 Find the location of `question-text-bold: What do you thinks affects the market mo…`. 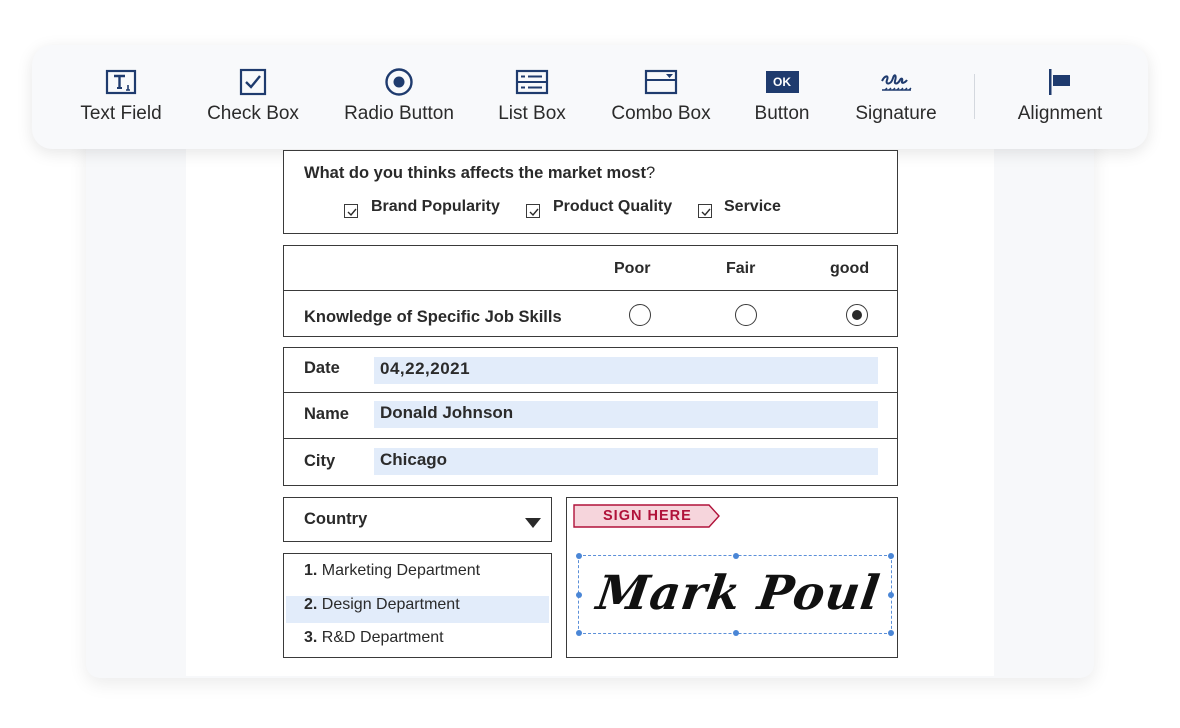

question-text-bold: What do you thinks affects the market mo… is located at coordinates (475, 173).